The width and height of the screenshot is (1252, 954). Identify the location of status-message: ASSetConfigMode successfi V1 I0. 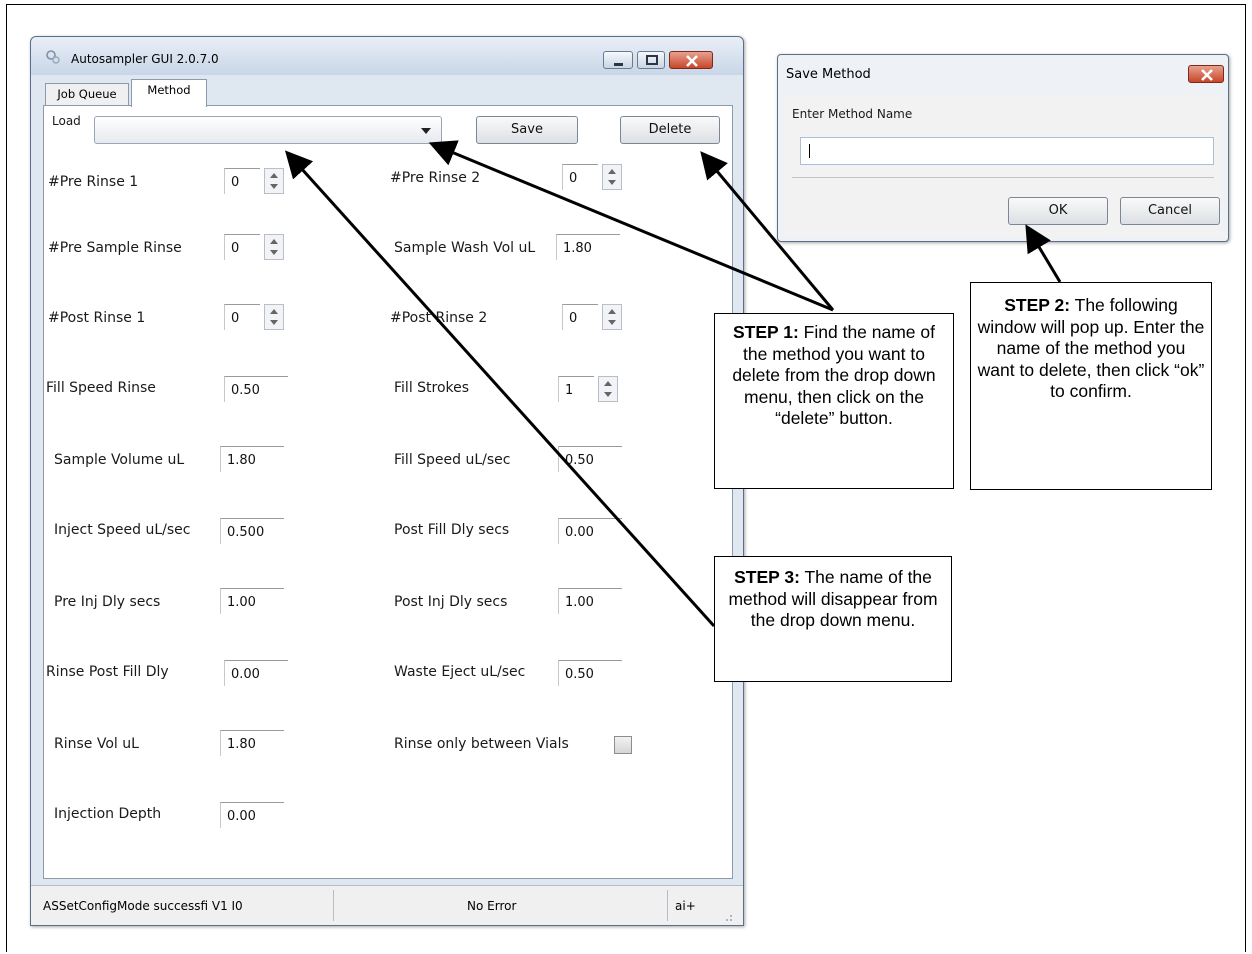
(143, 906).